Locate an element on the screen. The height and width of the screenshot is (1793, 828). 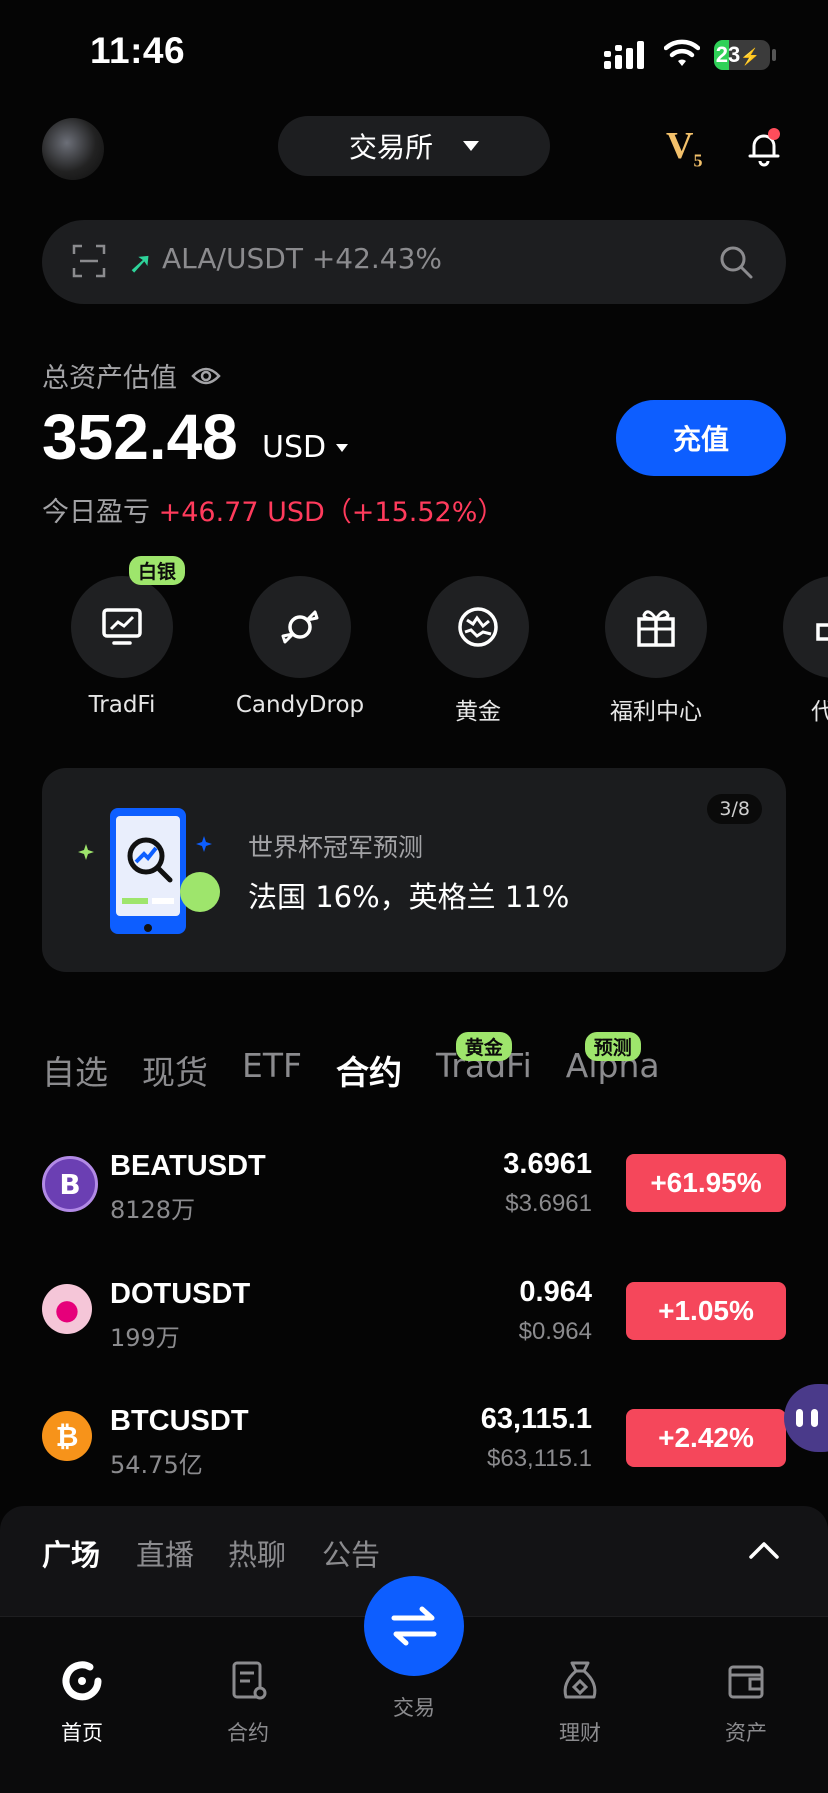
quick-action-badge: 白银 is located at coordinates (156, 570).